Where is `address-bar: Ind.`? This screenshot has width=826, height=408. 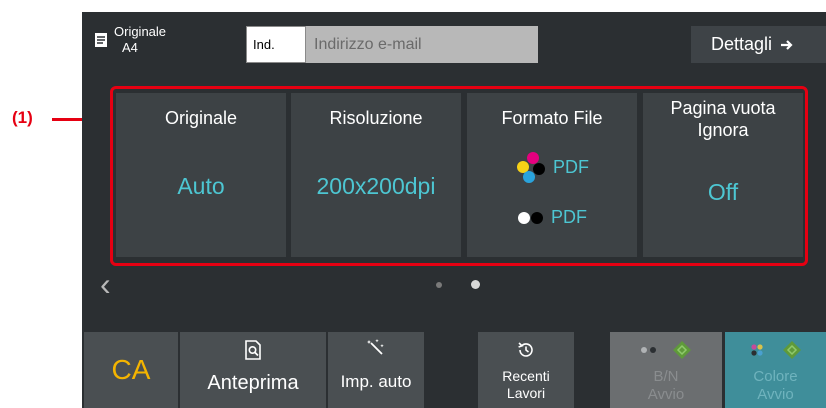 address-bar: Ind. is located at coordinates (392, 44).